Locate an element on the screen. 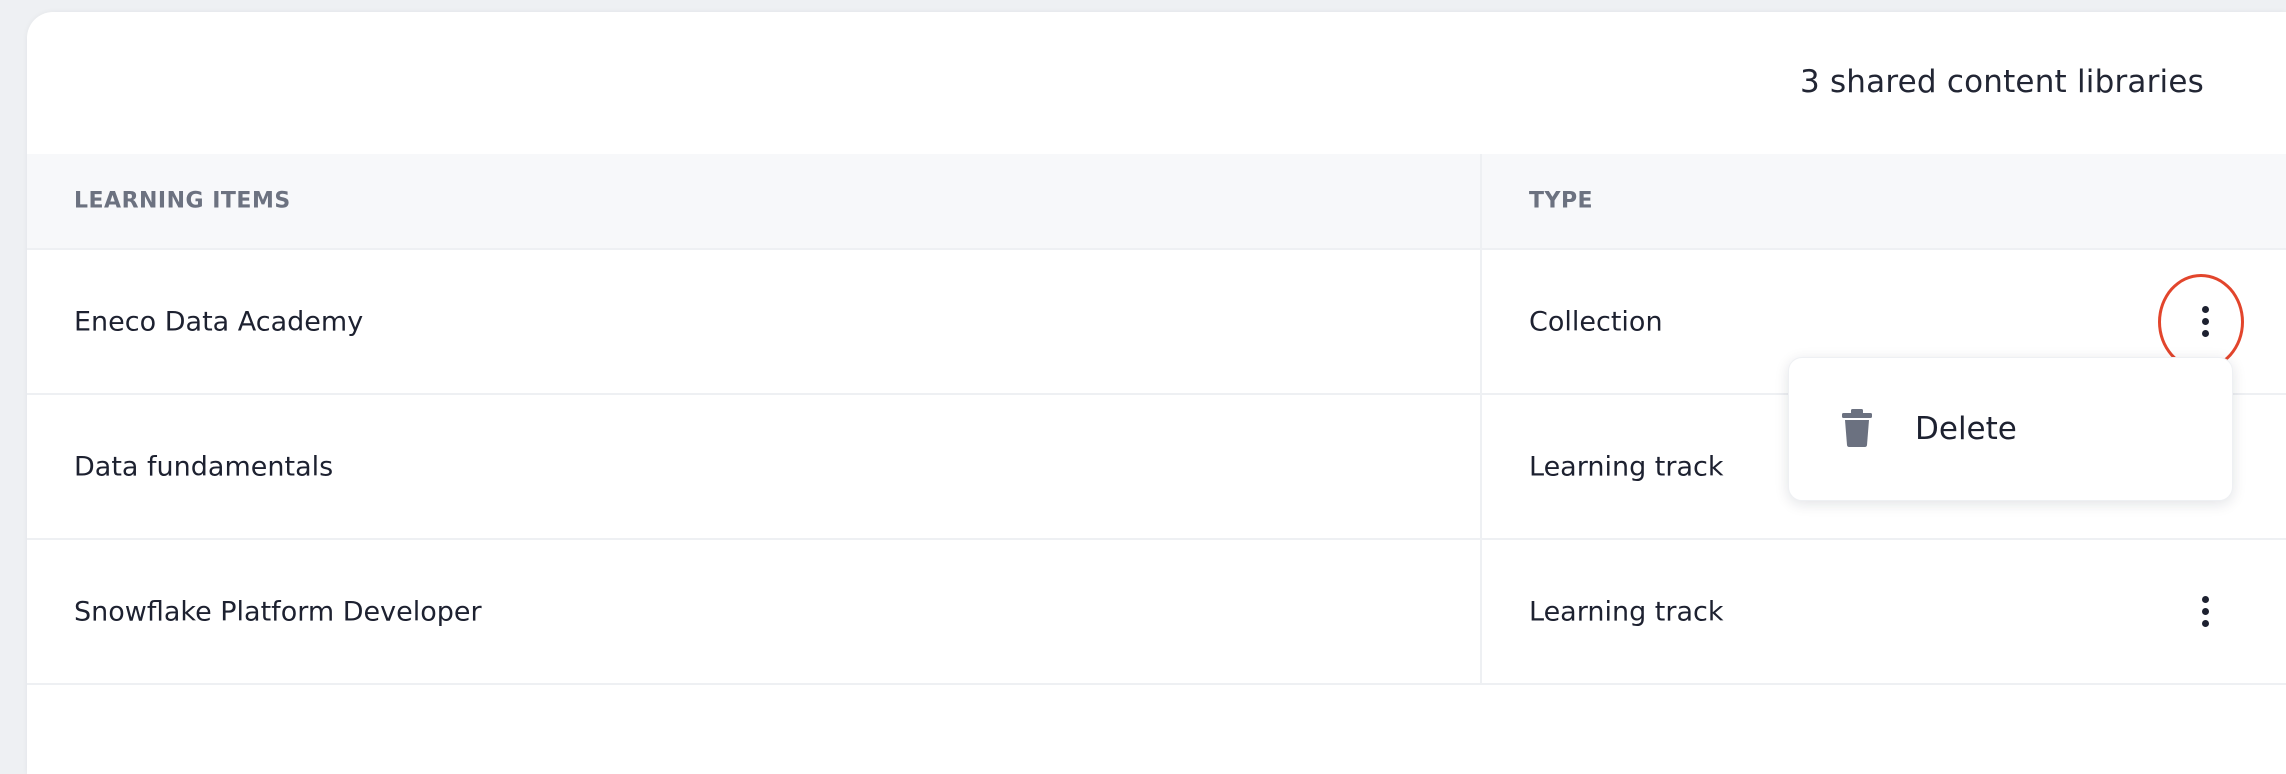  header-learning-items: LEARNING ITEMS is located at coordinates (182, 201).